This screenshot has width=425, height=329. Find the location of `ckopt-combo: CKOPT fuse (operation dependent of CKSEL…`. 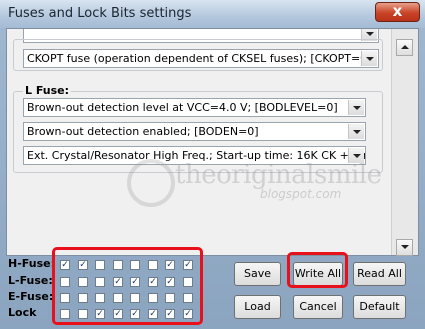

ckopt-combo: CKOPT fuse (operation dependent of CKSEL… is located at coordinates (201, 58).